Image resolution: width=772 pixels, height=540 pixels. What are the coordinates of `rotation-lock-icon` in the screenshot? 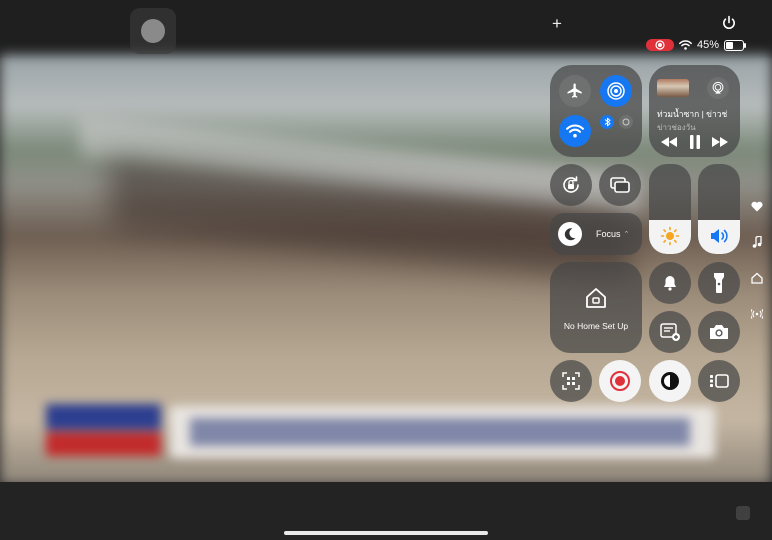 It's located at (571, 184).